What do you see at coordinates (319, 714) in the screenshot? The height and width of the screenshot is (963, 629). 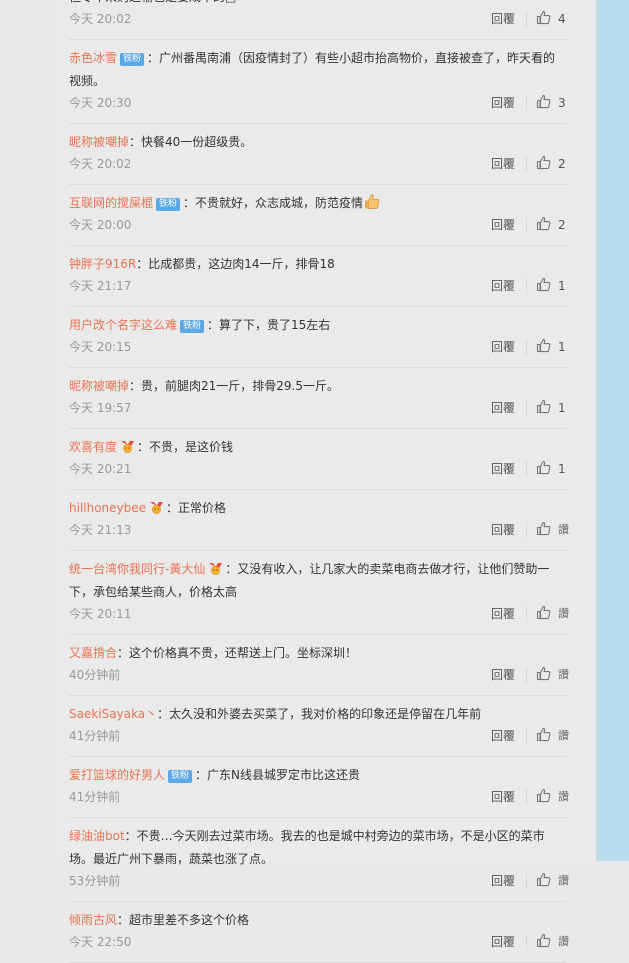 I see `comment-content: ：太久没和外婆去买菜了，我对价格的印象还是停留在几年前` at bounding box center [319, 714].